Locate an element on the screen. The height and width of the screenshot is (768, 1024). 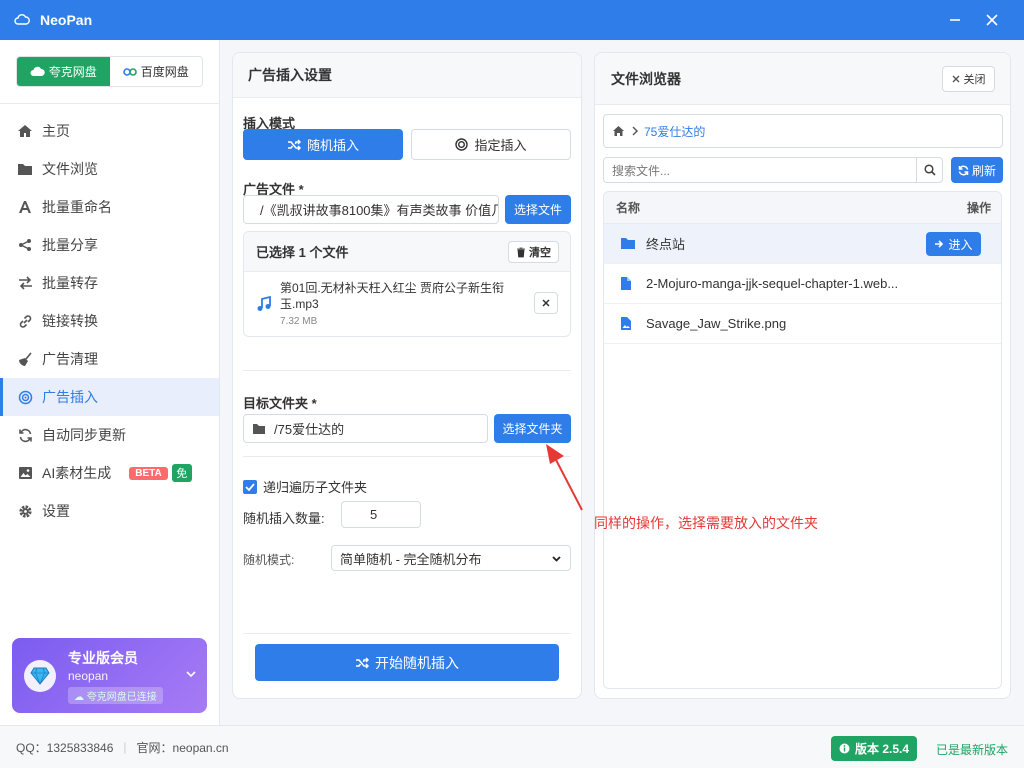
choose-folder-button: 选择文件夹 is located at coordinates (532, 428).